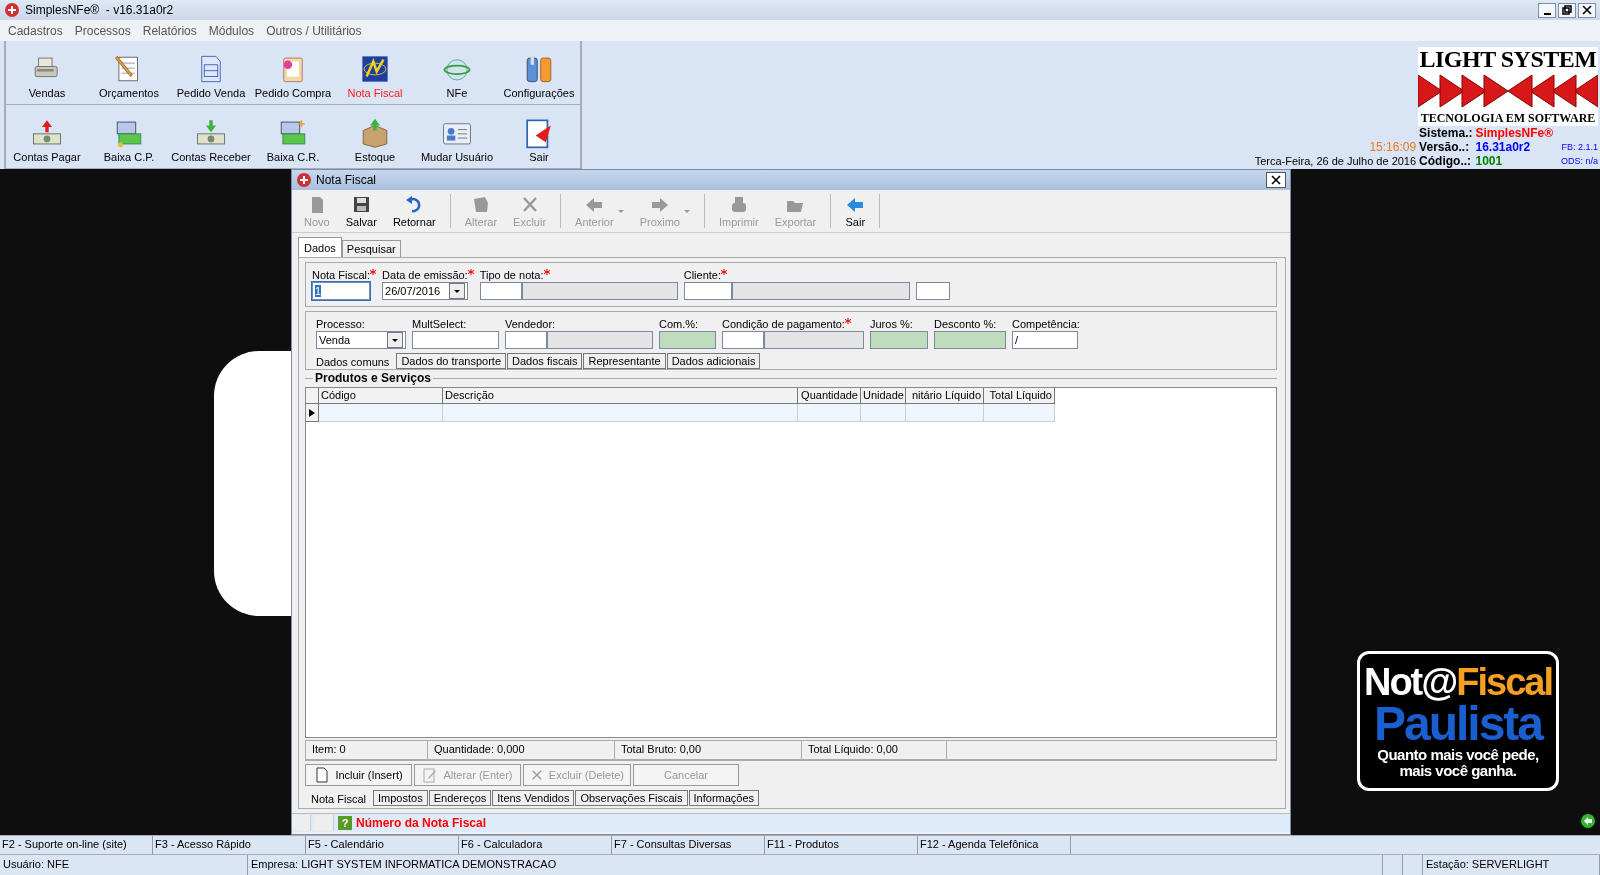 The width and height of the screenshot is (1600, 875). I want to click on menu-item: Módulos, so click(231, 30).